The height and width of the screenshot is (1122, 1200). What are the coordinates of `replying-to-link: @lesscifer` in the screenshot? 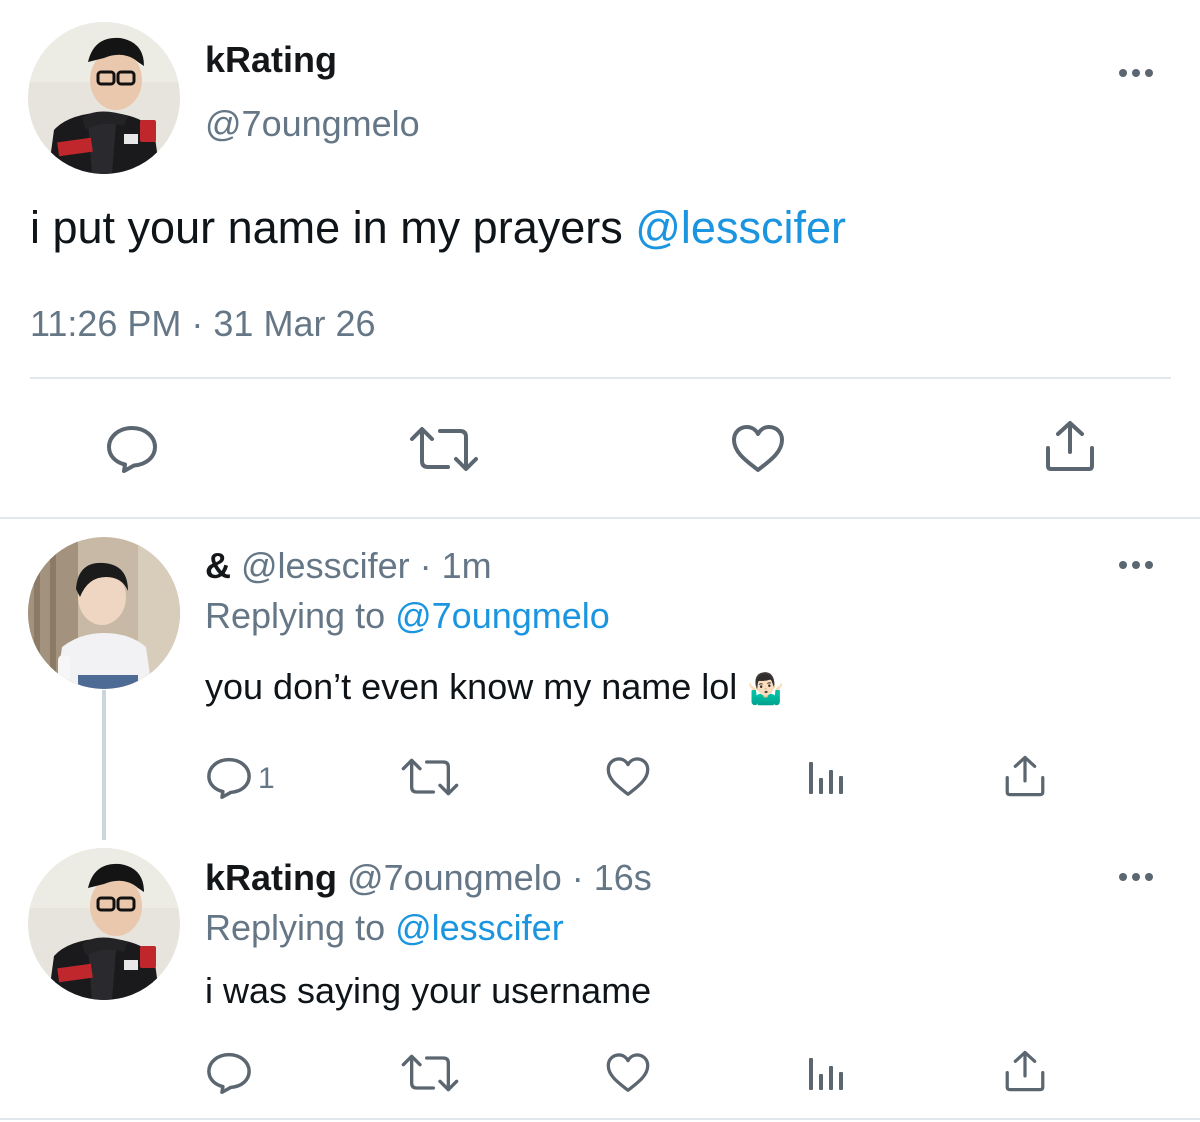 It's located at (479, 927).